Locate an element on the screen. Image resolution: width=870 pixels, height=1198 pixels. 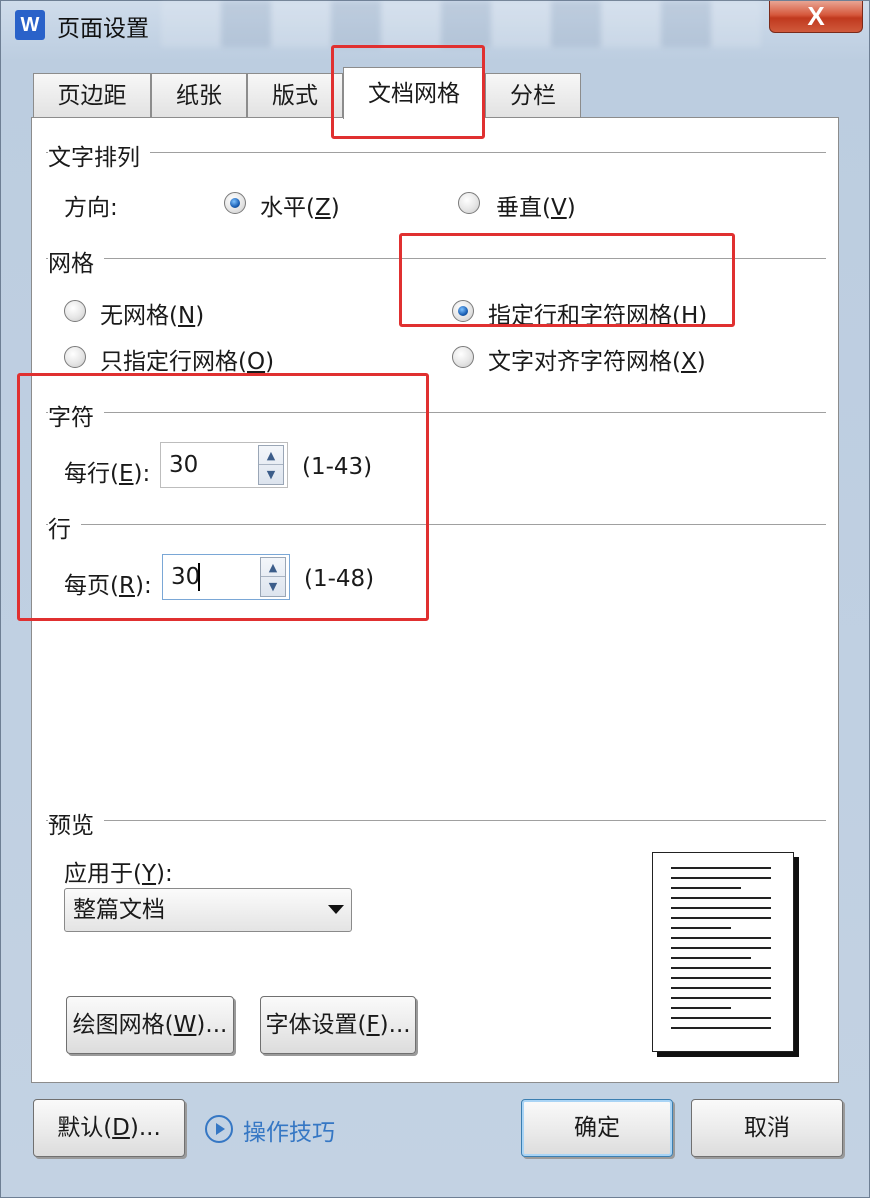
page-preview is located at coordinates (723, 952).